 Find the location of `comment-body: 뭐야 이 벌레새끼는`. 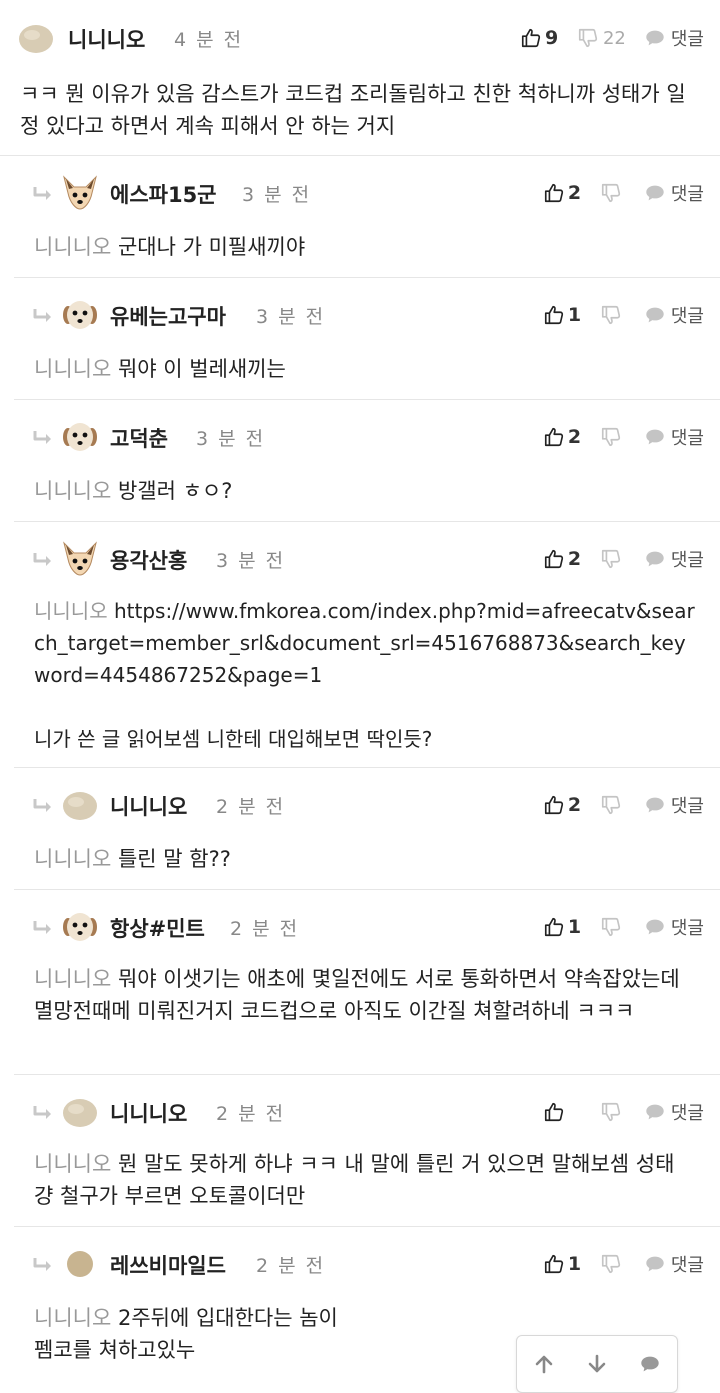

comment-body: 뭐야 이 벌레새끼는 is located at coordinates (201, 369).